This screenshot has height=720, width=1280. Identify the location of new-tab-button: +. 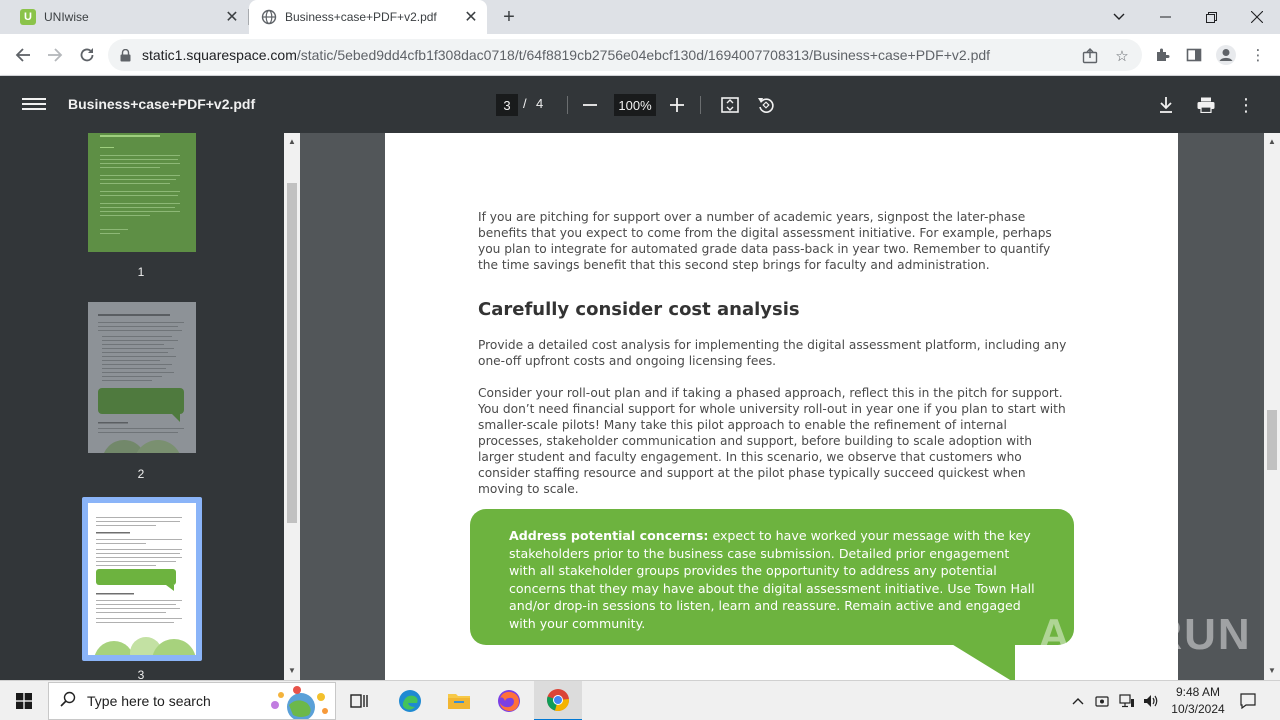
(509, 17).